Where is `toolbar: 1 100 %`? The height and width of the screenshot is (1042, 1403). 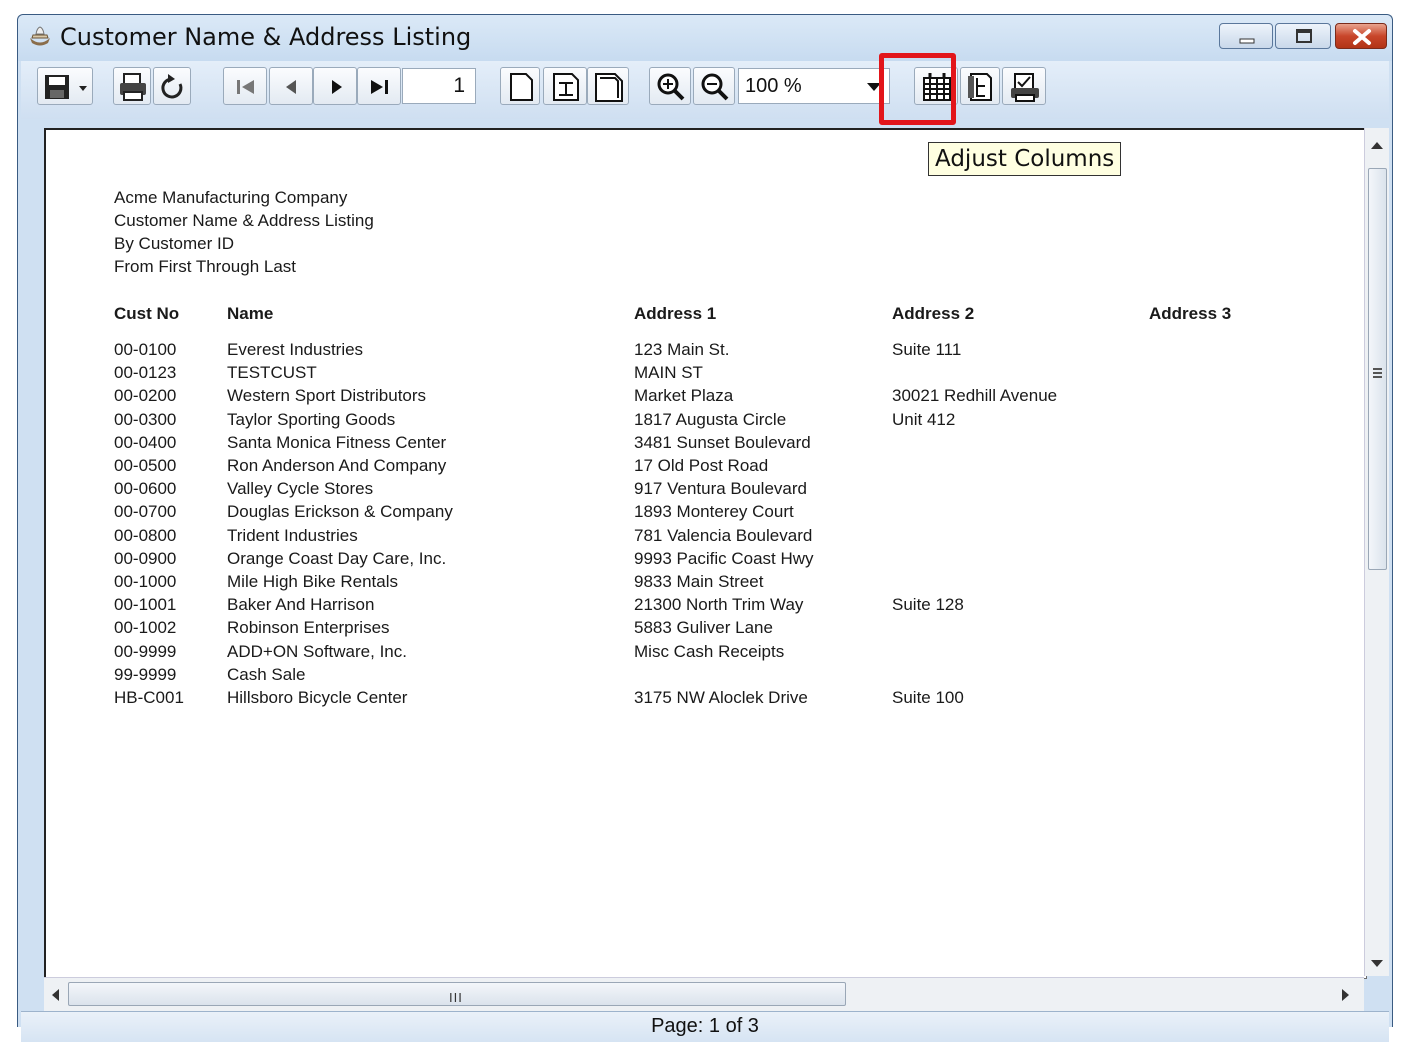
toolbar: 1 100 % is located at coordinates (705, 90).